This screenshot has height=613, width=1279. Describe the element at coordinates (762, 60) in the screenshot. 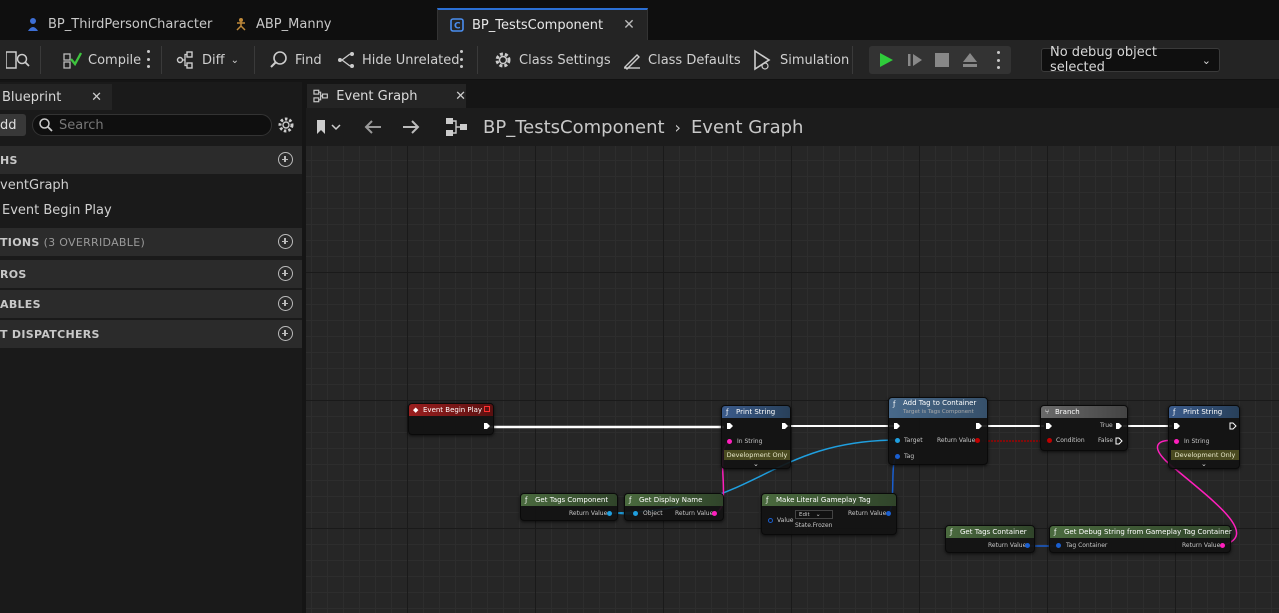

I see `simulation-icon` at that location.